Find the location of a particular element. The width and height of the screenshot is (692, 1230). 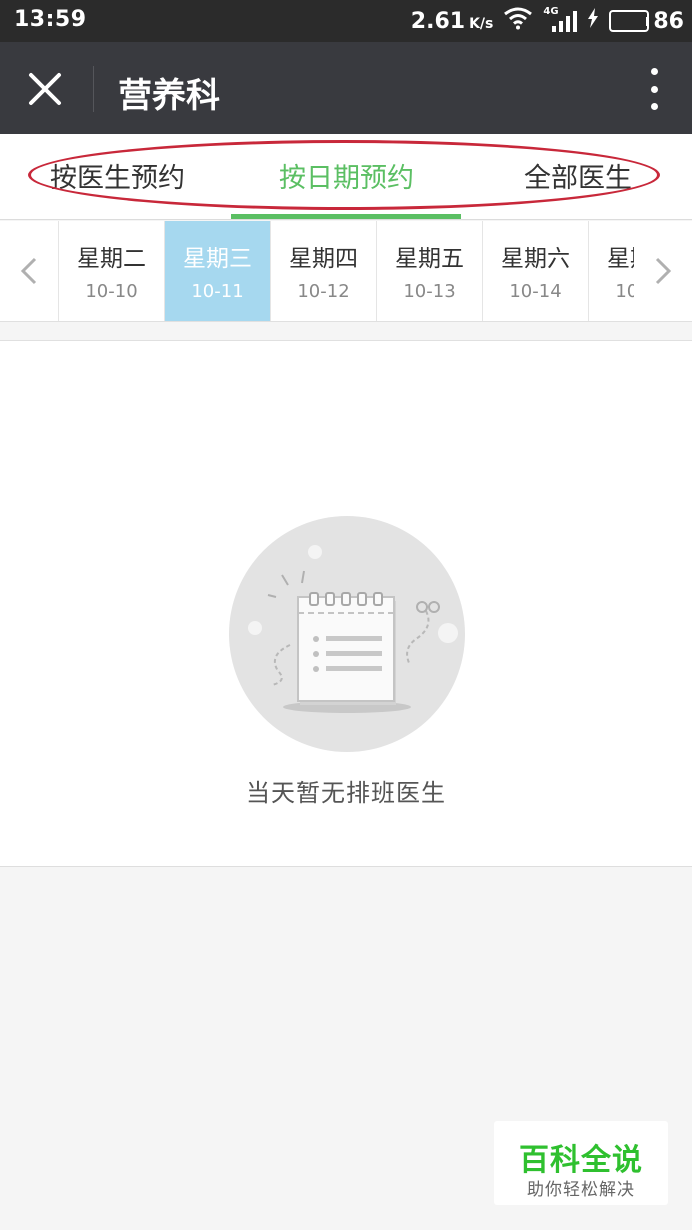

day-item-selected: 星期三 10-11 is located at coordinates (217, 271).